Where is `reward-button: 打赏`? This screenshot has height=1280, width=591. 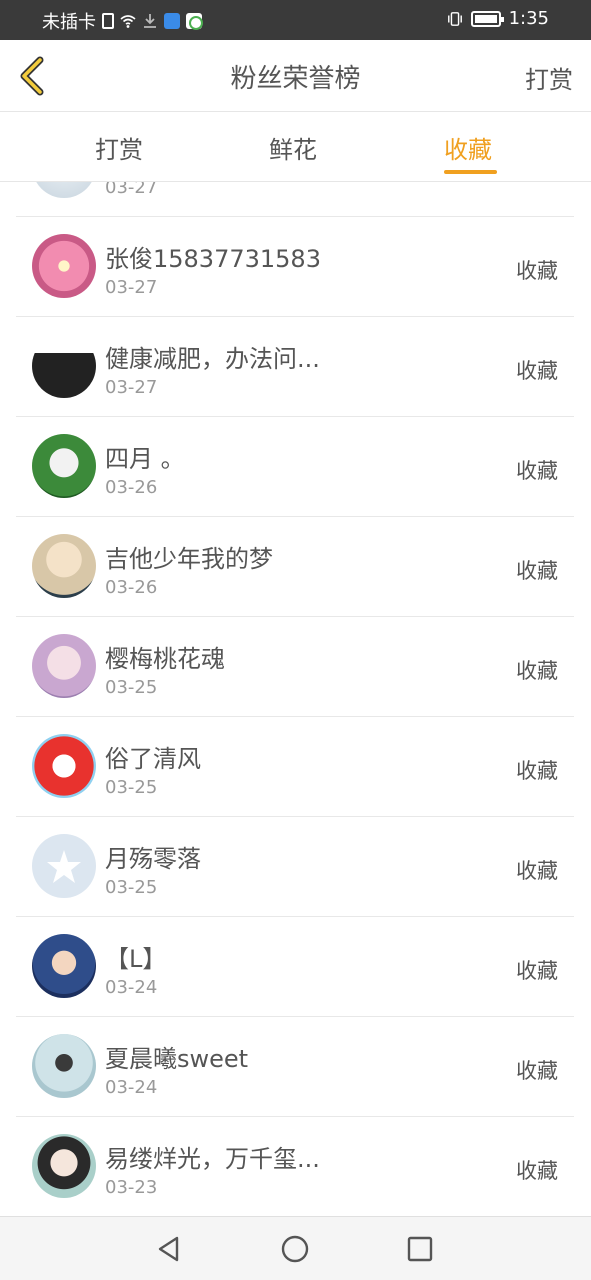
reward-button: 打赏 is located at coordinates (549, 77).